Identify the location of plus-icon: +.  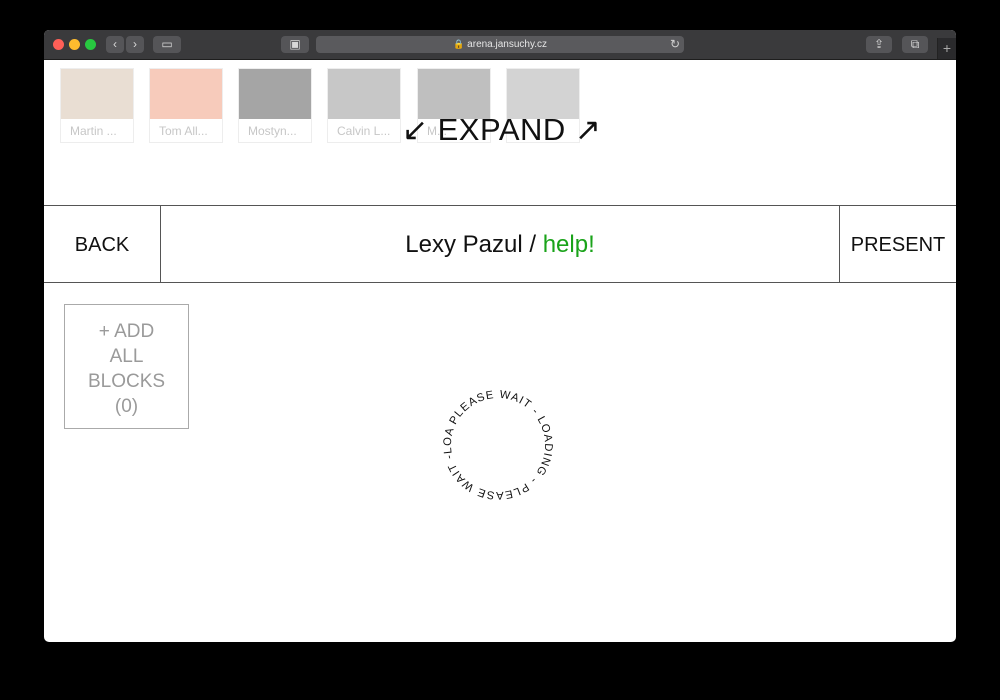
(947, 48).